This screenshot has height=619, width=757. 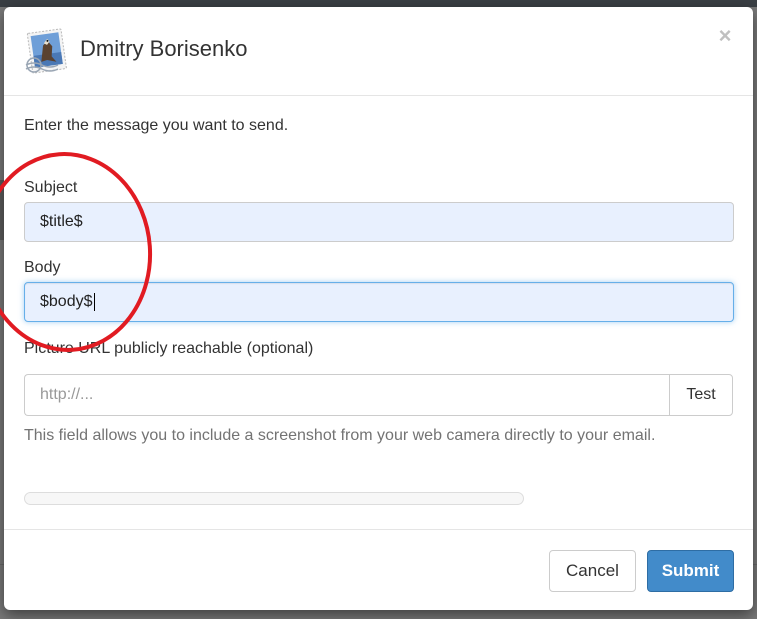 I want to click on intro-text: Enter the message you want to send., so click(x=156, y=125).